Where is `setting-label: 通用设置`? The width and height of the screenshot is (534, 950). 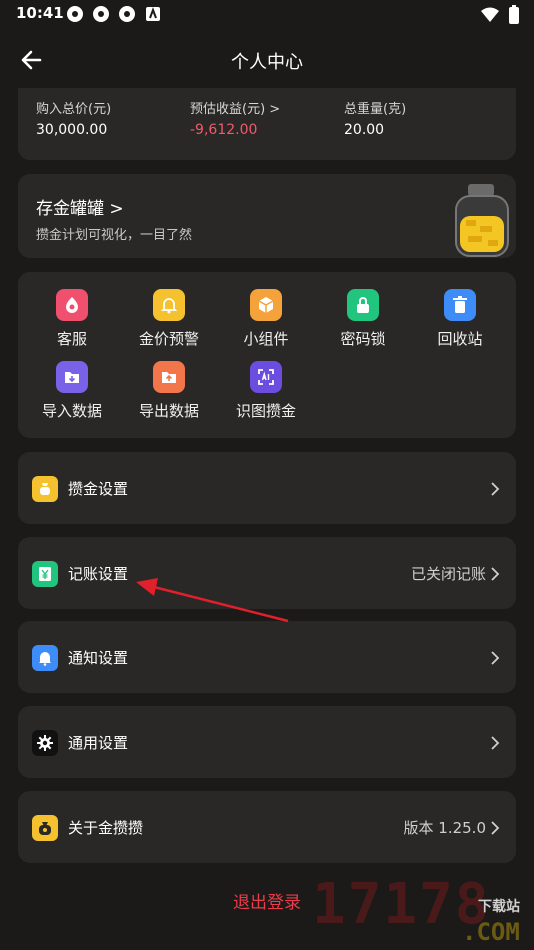 setting-label: 通用设置 is located at coordinates (98, 743).